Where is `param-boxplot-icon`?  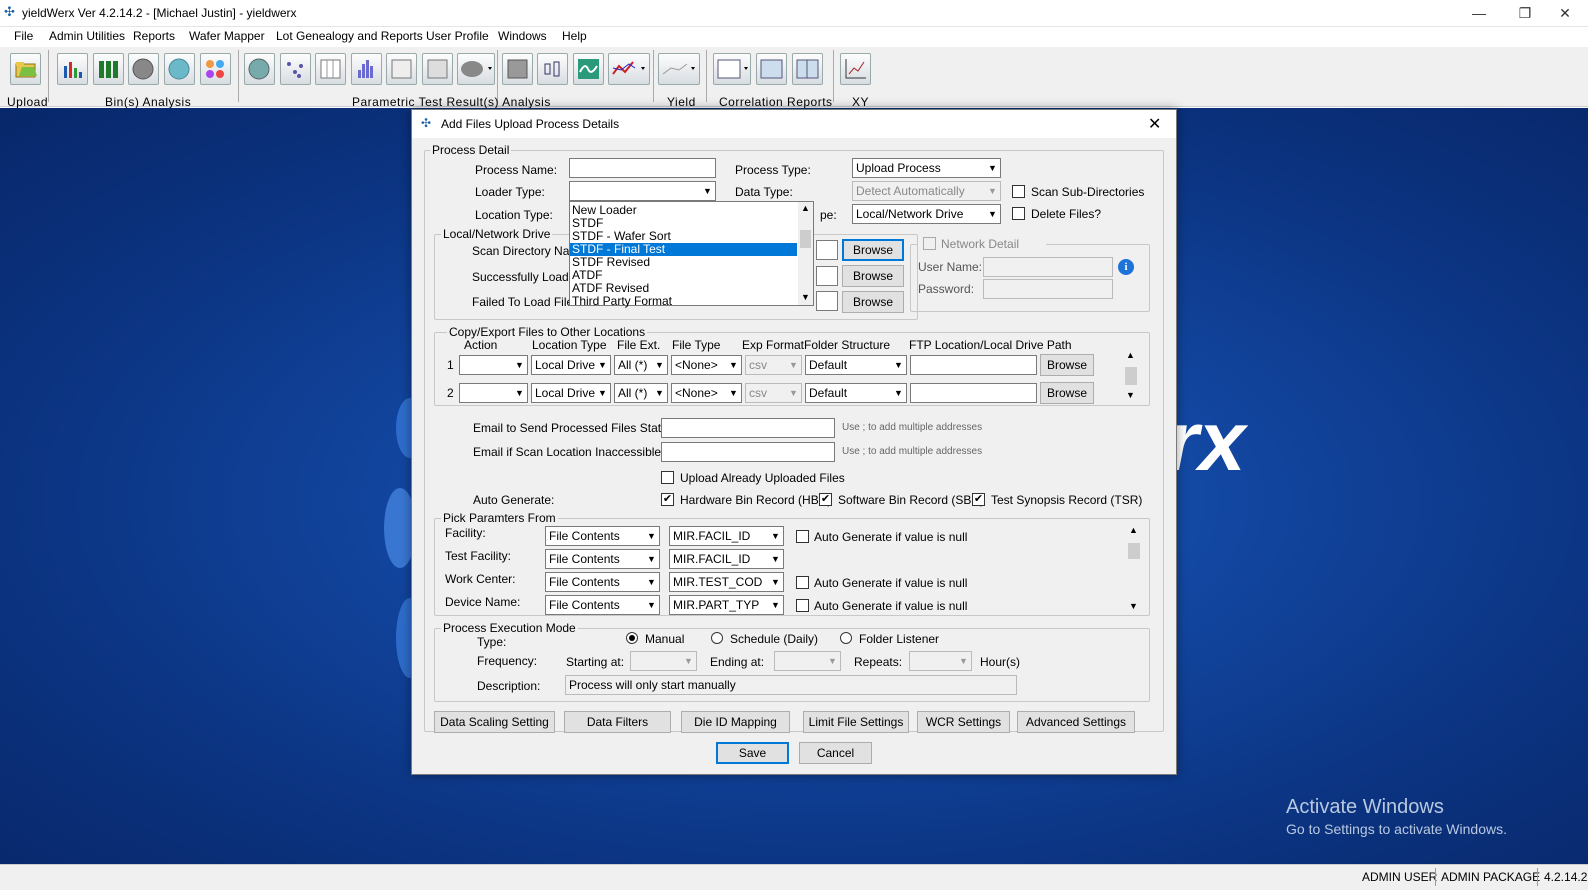 param-boxplot-icon is located at coordinates (552, 69).